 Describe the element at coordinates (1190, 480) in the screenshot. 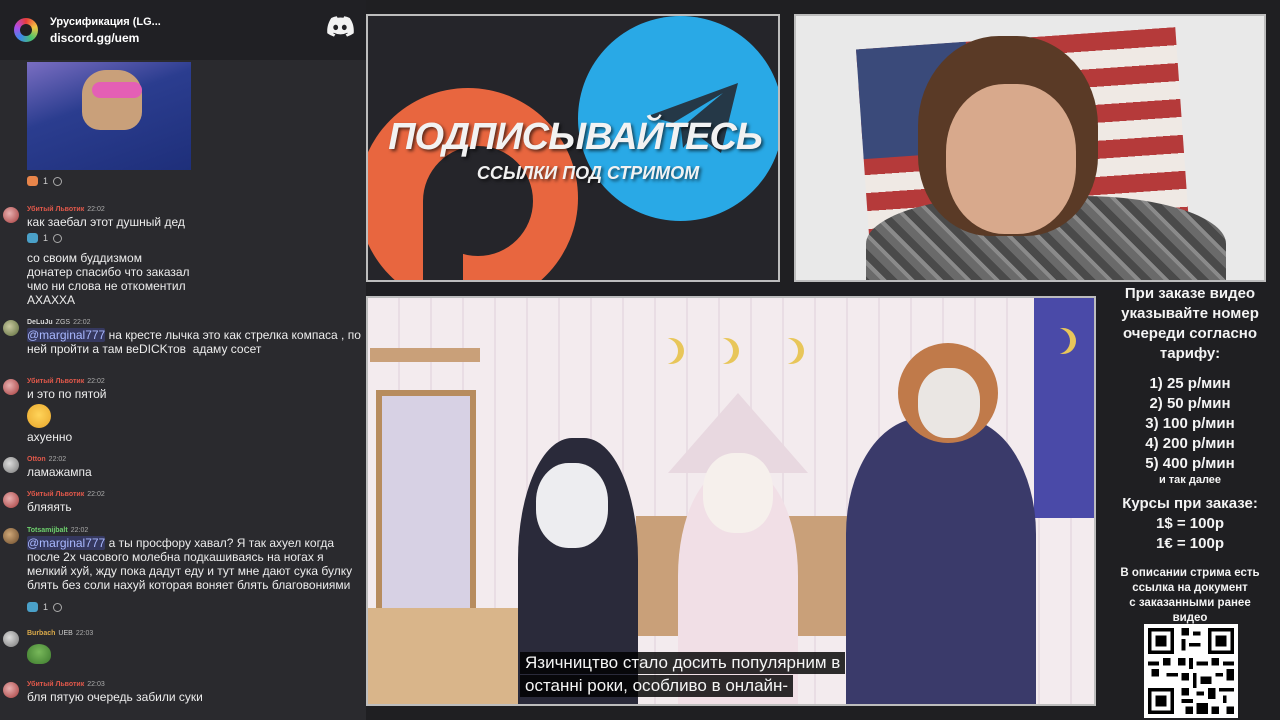

I see `rate-etc: и так далее` at that location.